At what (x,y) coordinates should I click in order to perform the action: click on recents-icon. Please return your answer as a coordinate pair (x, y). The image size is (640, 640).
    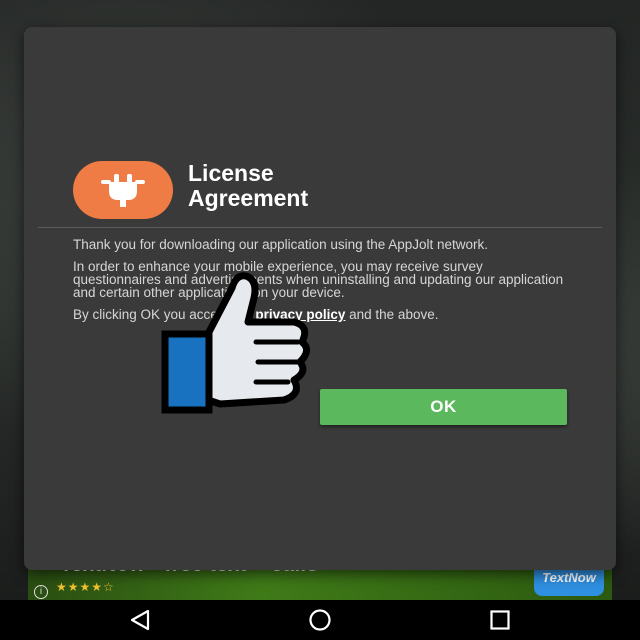
    Looking at the image, I should click on (500, 620).